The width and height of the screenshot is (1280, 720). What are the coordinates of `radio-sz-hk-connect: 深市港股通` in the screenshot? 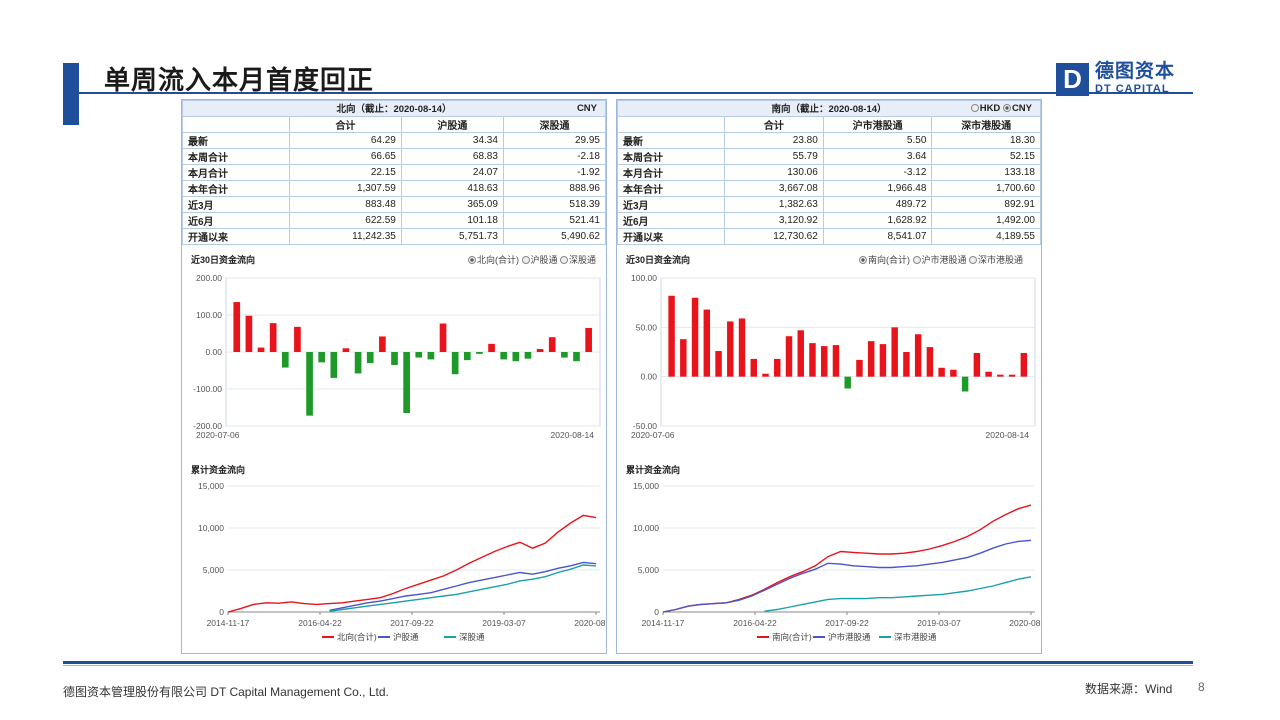 It's located at (996, 260).